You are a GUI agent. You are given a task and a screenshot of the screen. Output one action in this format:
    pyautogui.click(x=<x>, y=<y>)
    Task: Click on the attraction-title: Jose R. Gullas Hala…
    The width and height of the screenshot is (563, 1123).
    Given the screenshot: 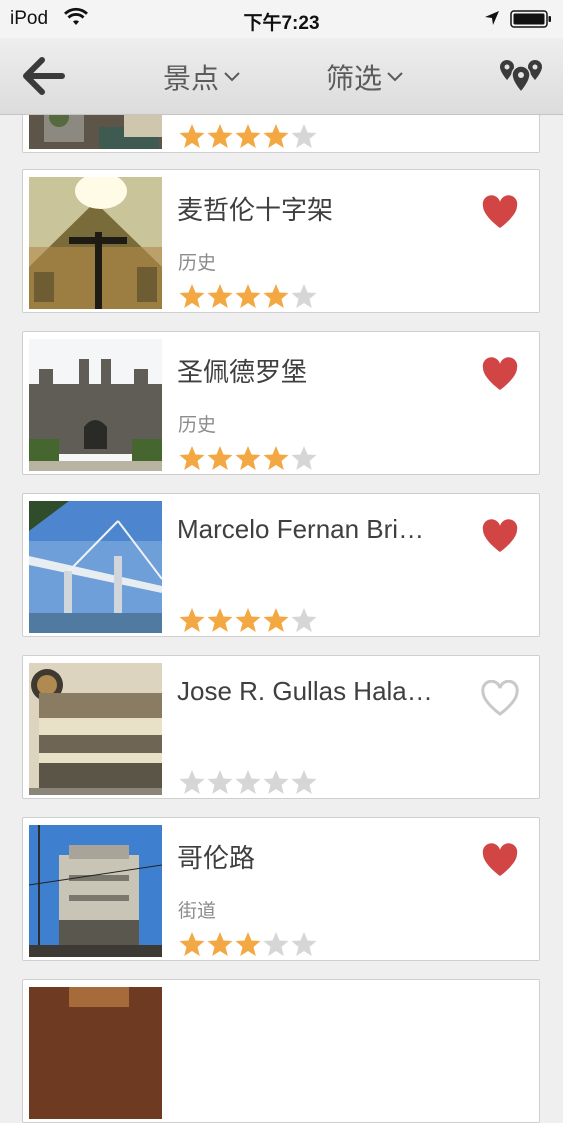 What is the action you would take?
    pyautogui.click(x=305, y=691)
    